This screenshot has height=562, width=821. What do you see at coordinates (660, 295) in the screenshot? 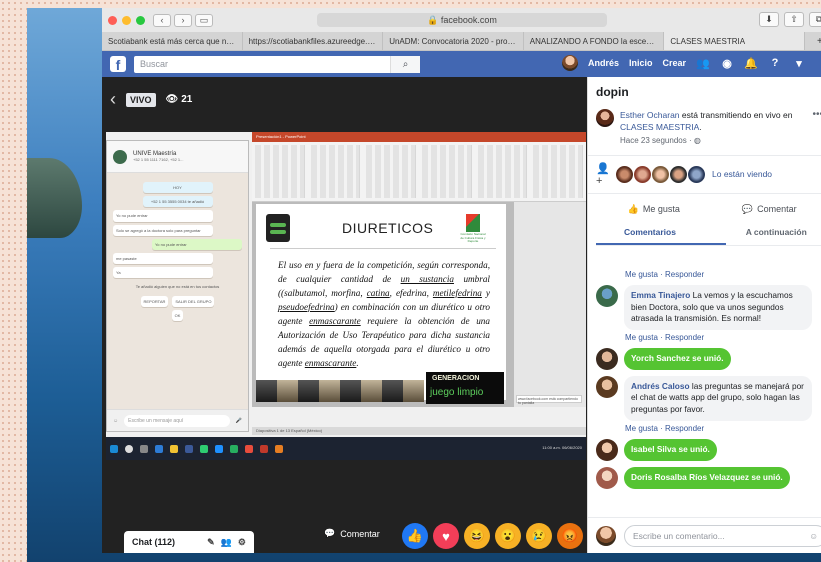
I see `commenter-name: Emma Tinajero` at bounding box center [660, 295].